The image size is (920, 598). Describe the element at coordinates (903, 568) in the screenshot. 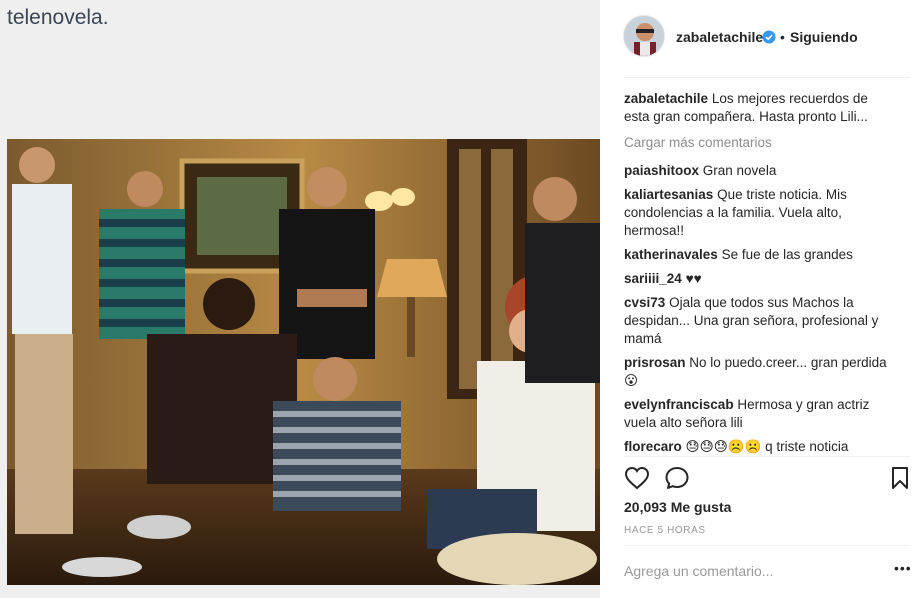

I see `more-options-icon: •••` at that location.